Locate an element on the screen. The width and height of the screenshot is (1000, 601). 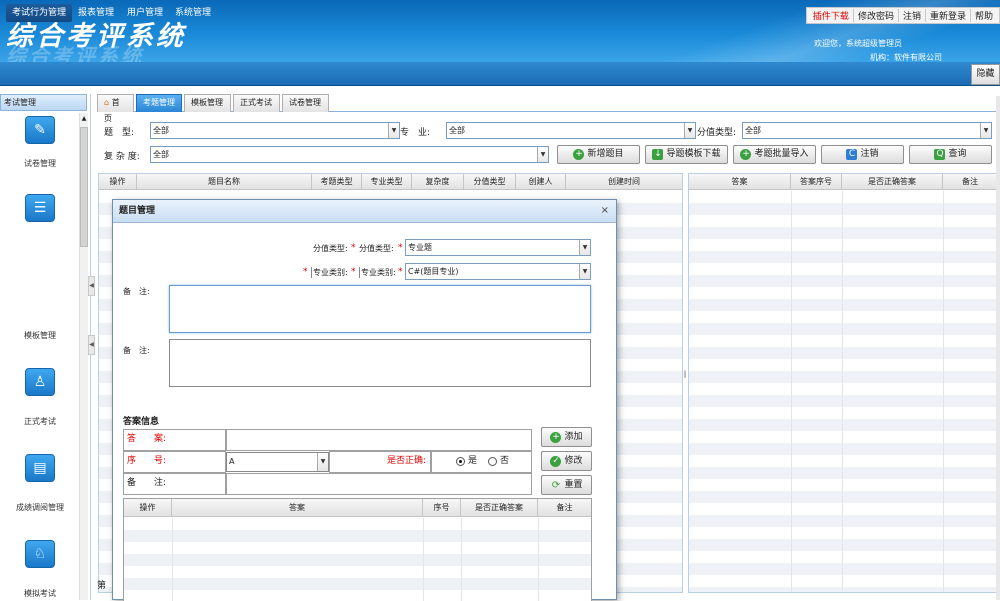
tab-formal-exam: 正式考试 is located at coordinates (256, 103).